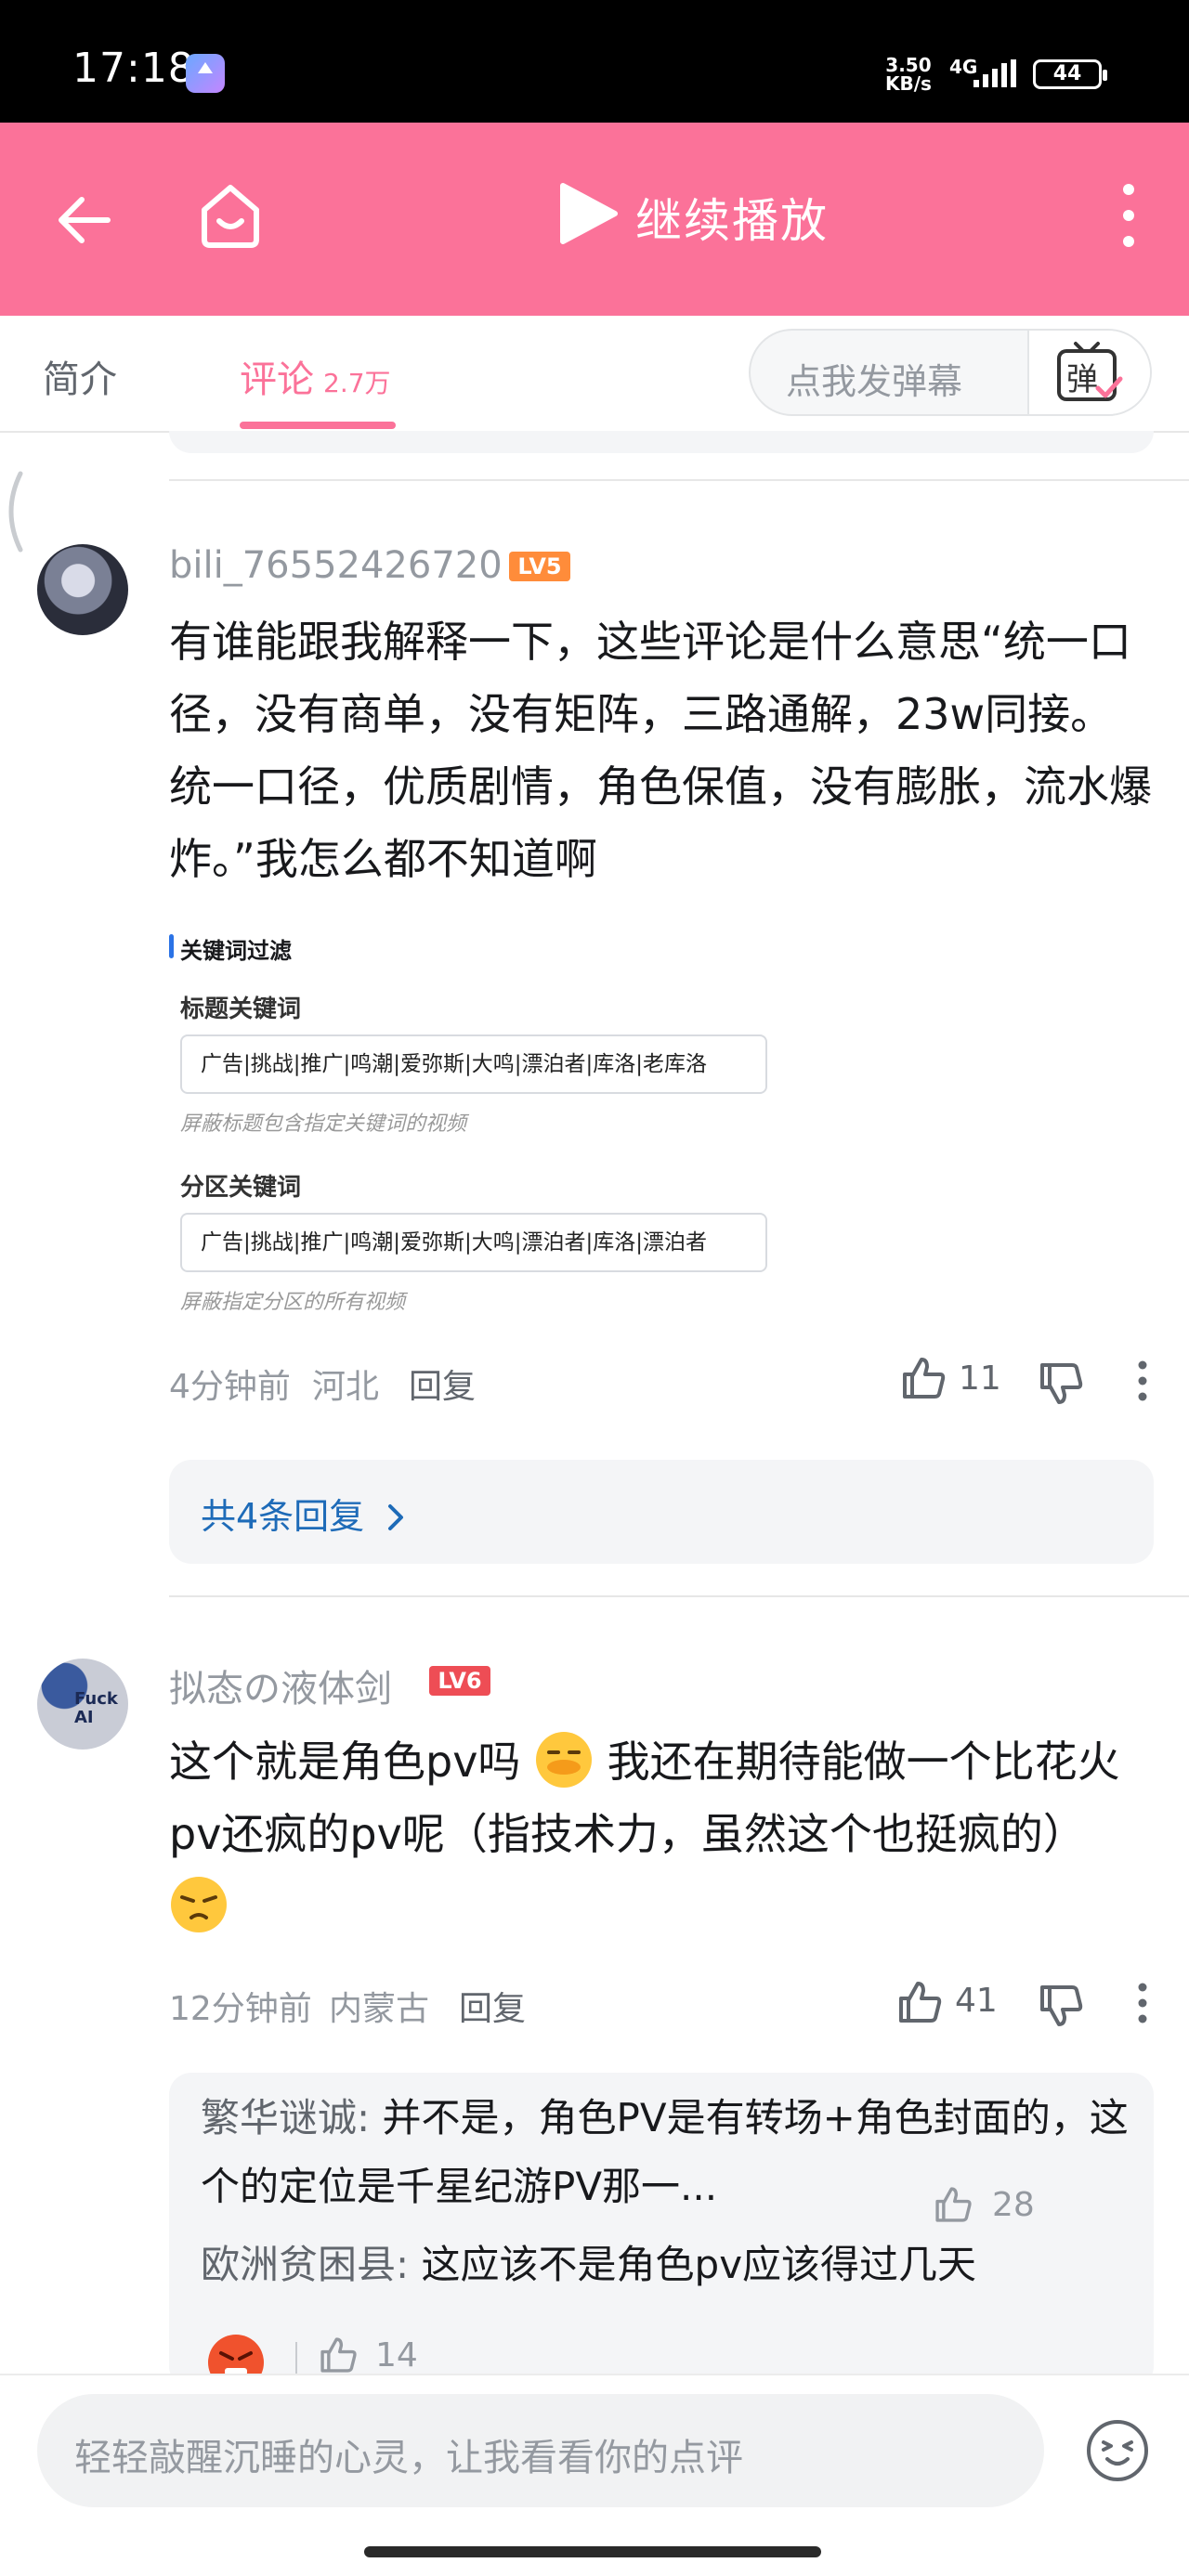  I want to click on comment-username: bili_76552426720, so click(336, 565).